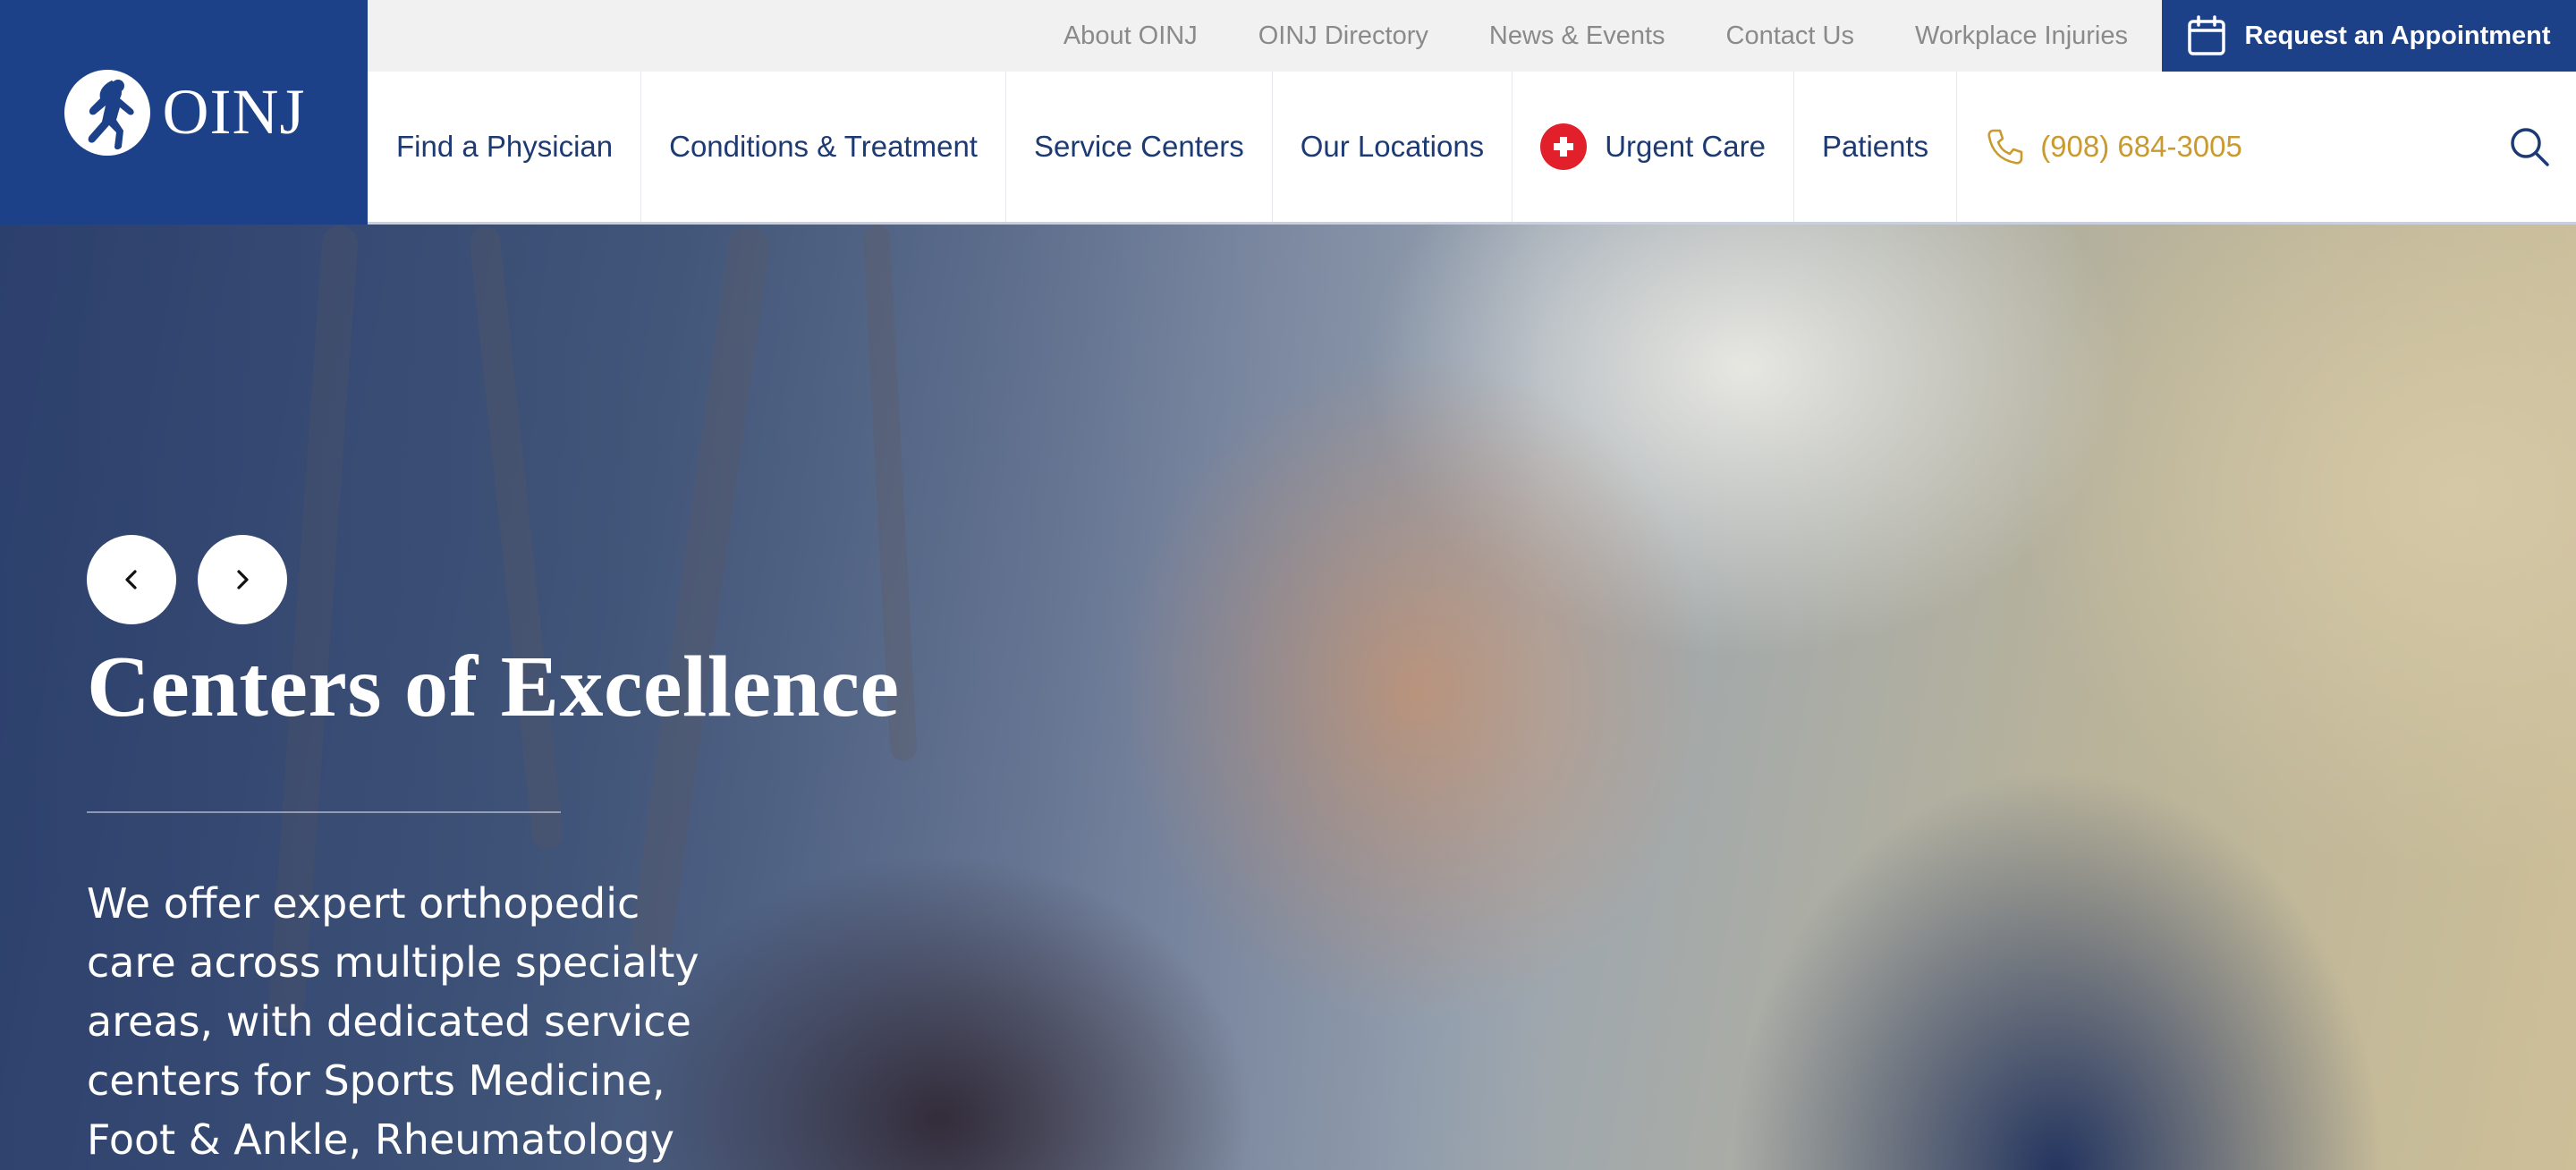 The width and height of the screenshot is (2576, 1170). What do you see at coordinates (1393, 147) in the screenshot?
I see `nav-our-locations: Our Locations` at bounding box center [1393, 147].